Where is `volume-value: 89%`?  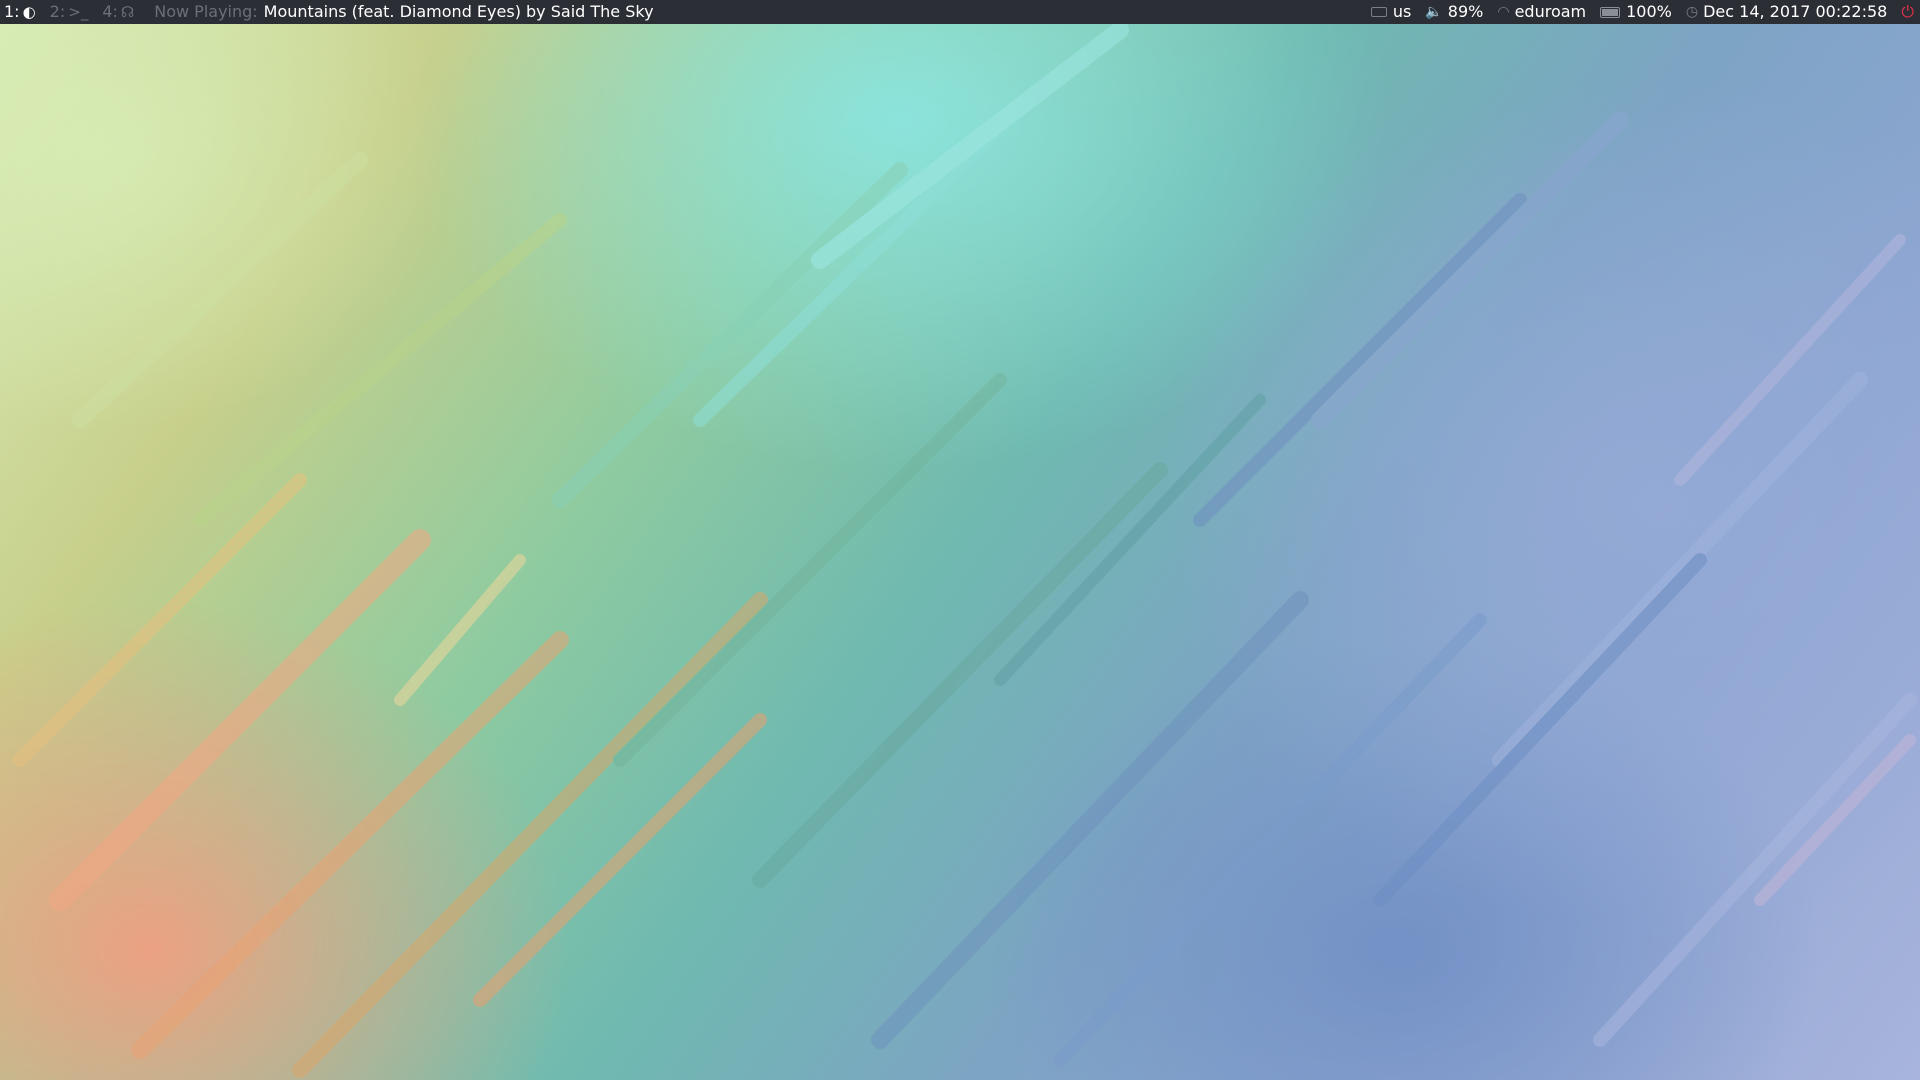 volume-value: 89% is located at coordinates (1465, 11).